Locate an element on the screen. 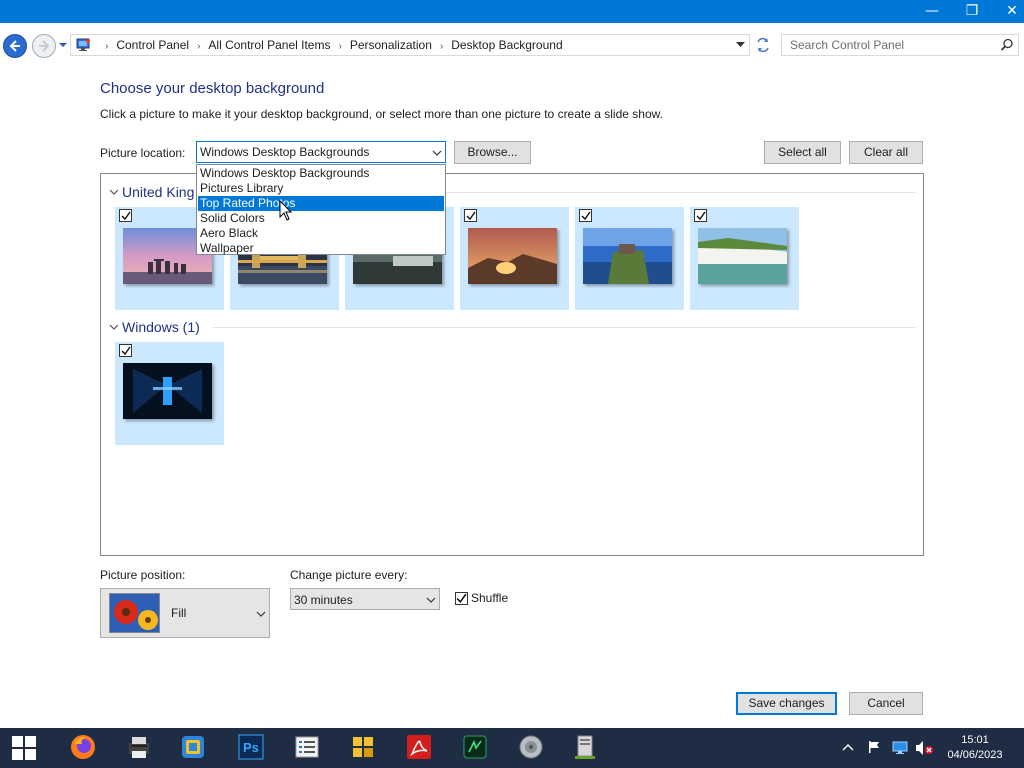 This screenshot has height=768, width=1024. picture-tile-white-cliffs is located at coordinates (744, 258).